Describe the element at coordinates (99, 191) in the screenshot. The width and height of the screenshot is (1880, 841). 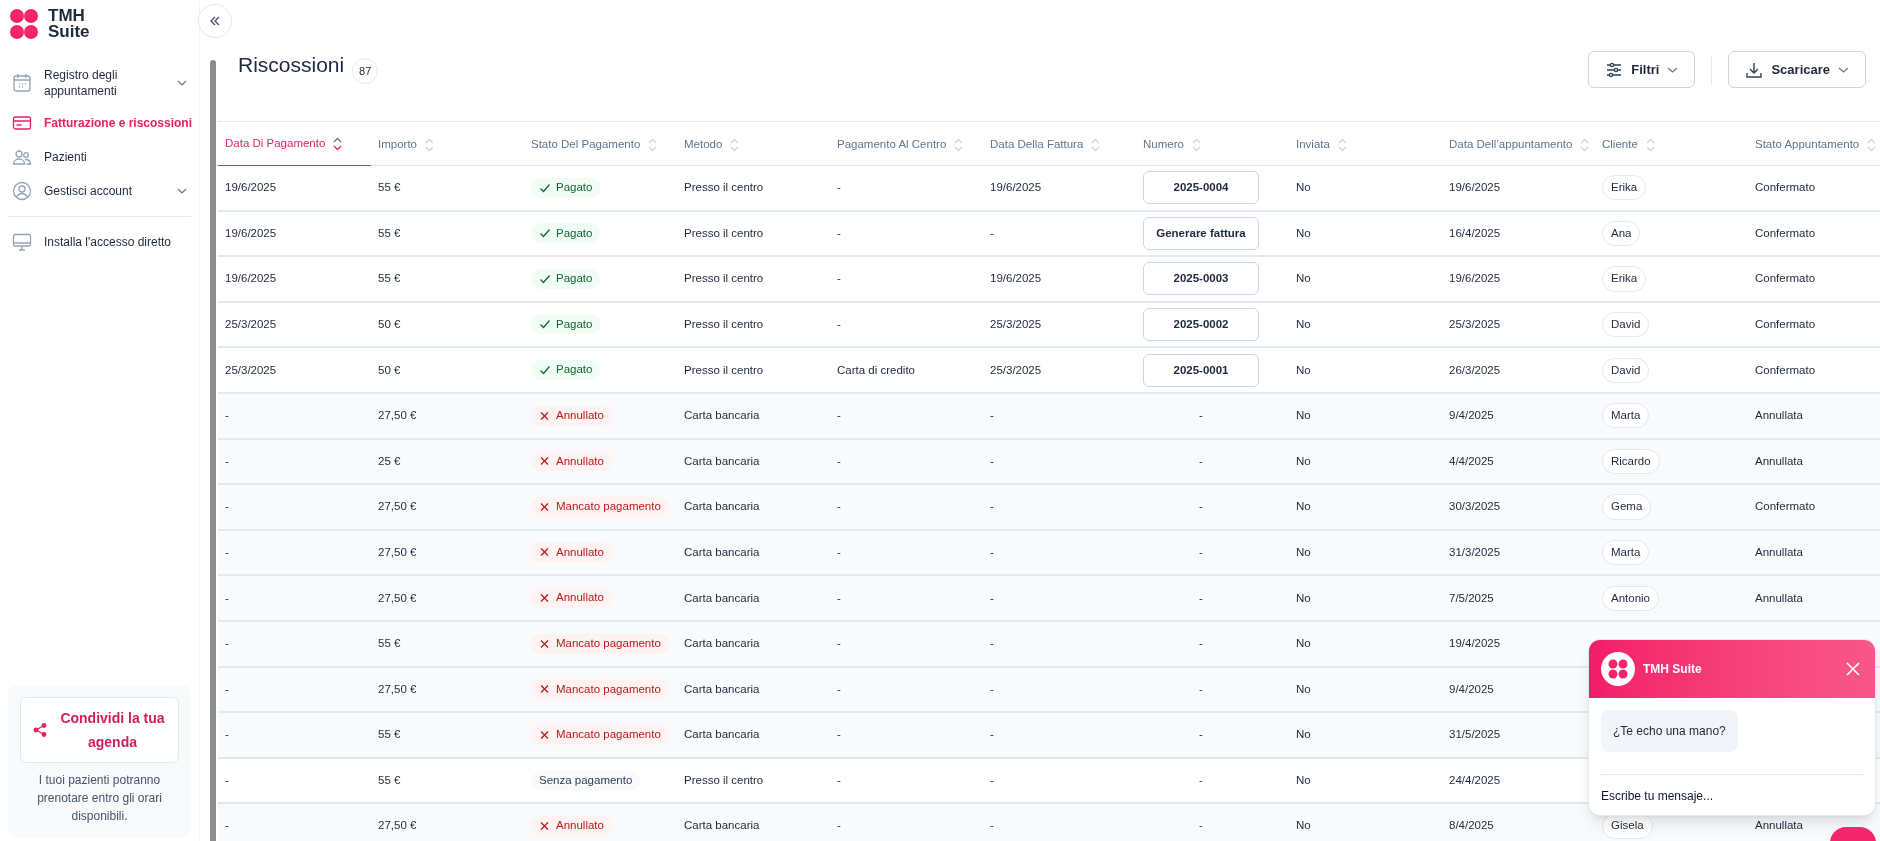
I see `sidebar-item: Gestisci account` at that location.